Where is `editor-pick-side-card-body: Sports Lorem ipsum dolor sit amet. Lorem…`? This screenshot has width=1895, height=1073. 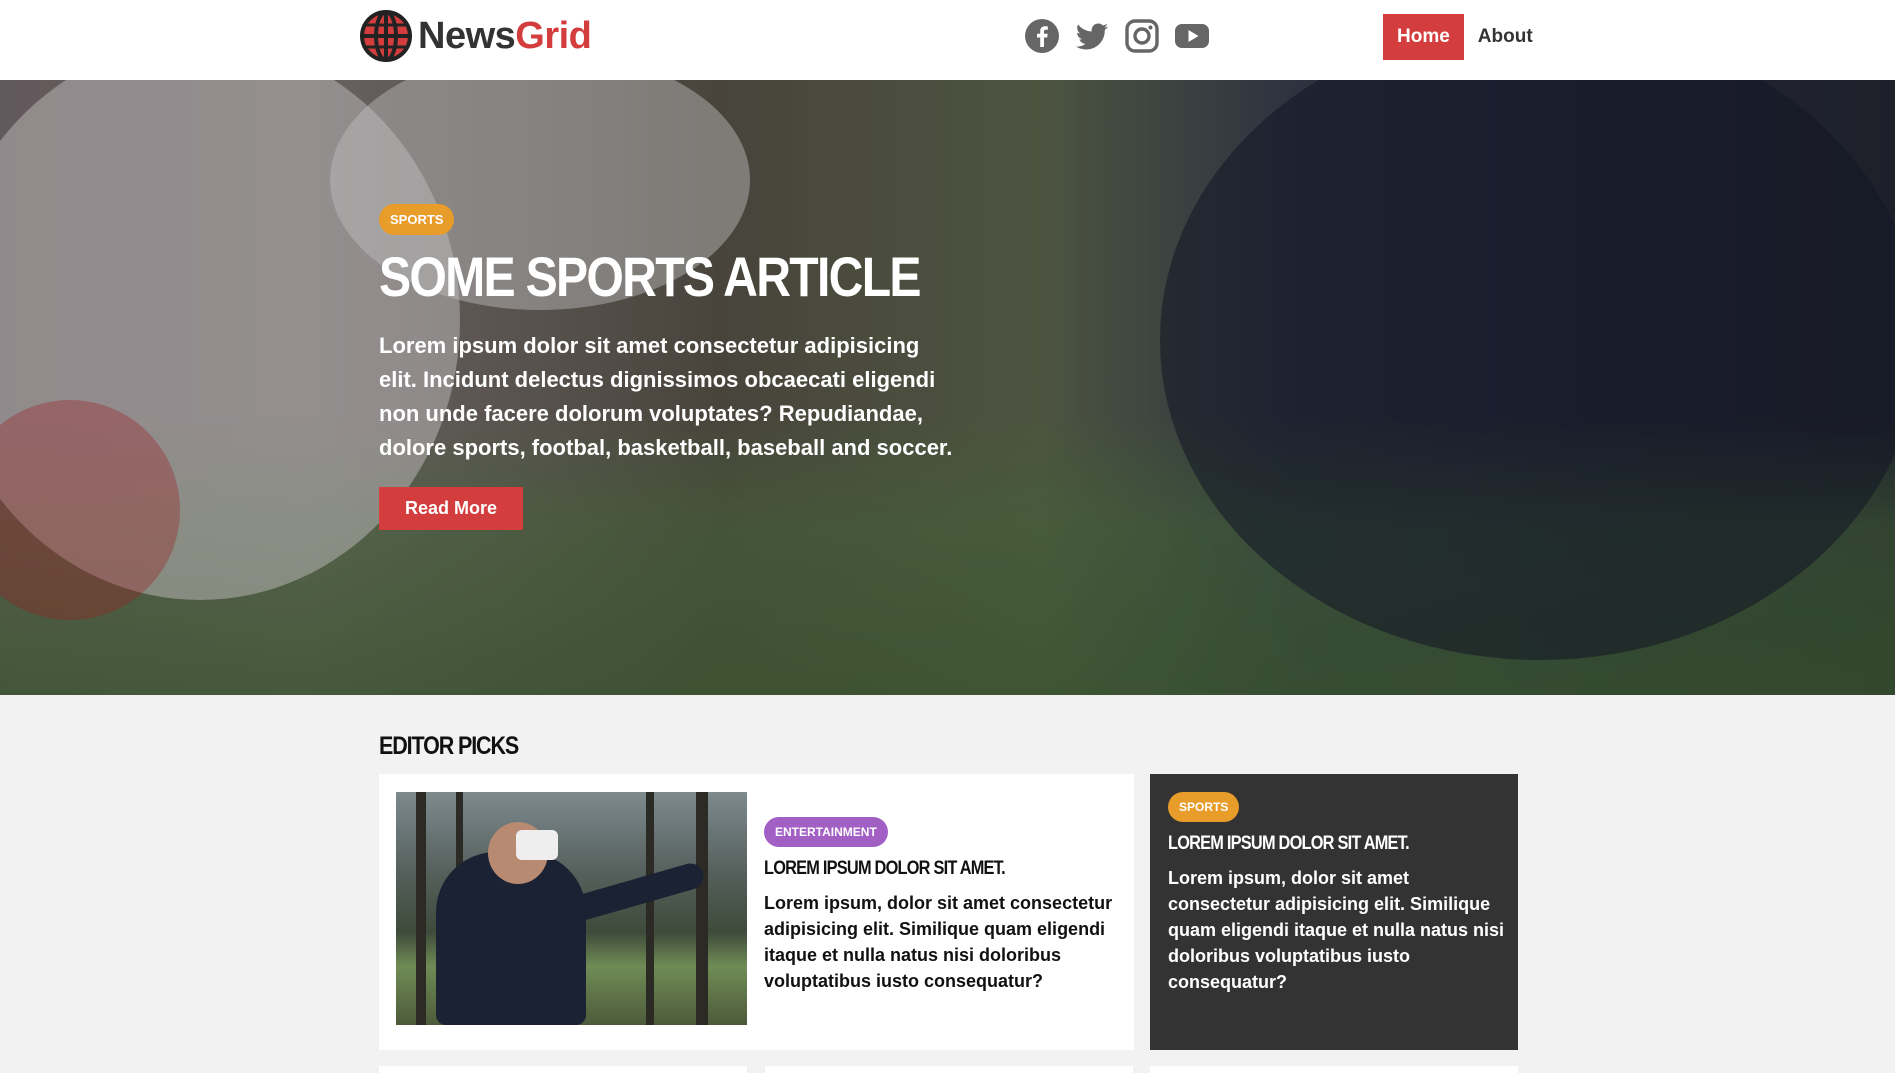
editor-pick-side-card-body: Sports Lorem ipsum dolor sit amet. Lorem… is located at coordinates (1338, 893).